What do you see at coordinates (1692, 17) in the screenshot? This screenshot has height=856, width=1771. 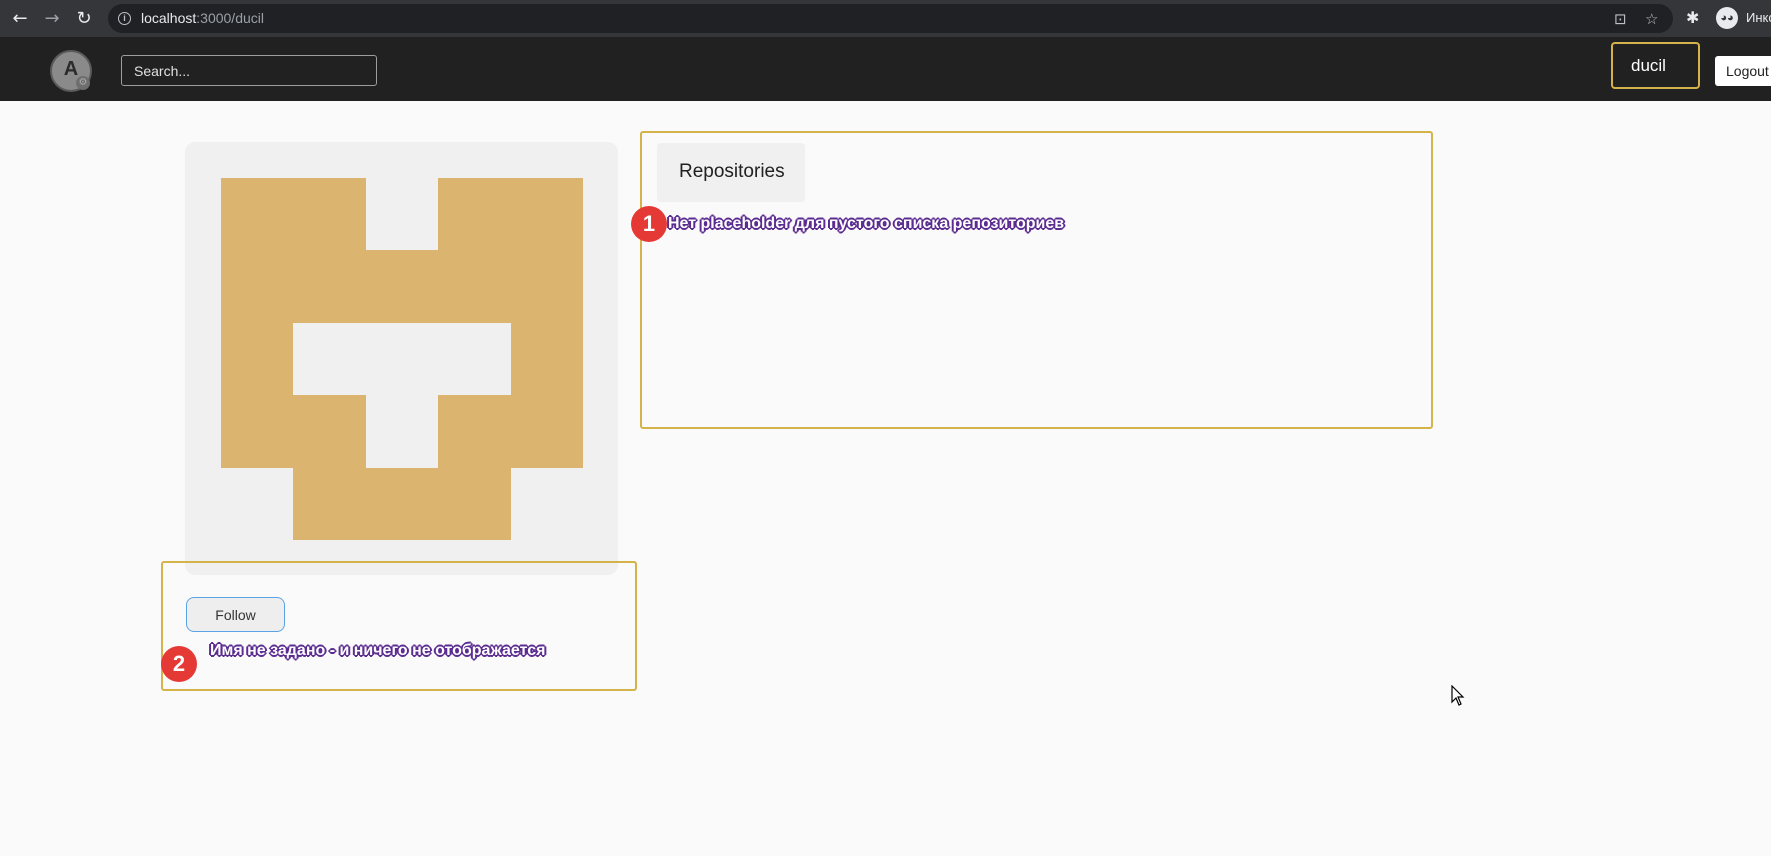 I see `extensions-icon: ✱` at bounding box center [1692, 17].